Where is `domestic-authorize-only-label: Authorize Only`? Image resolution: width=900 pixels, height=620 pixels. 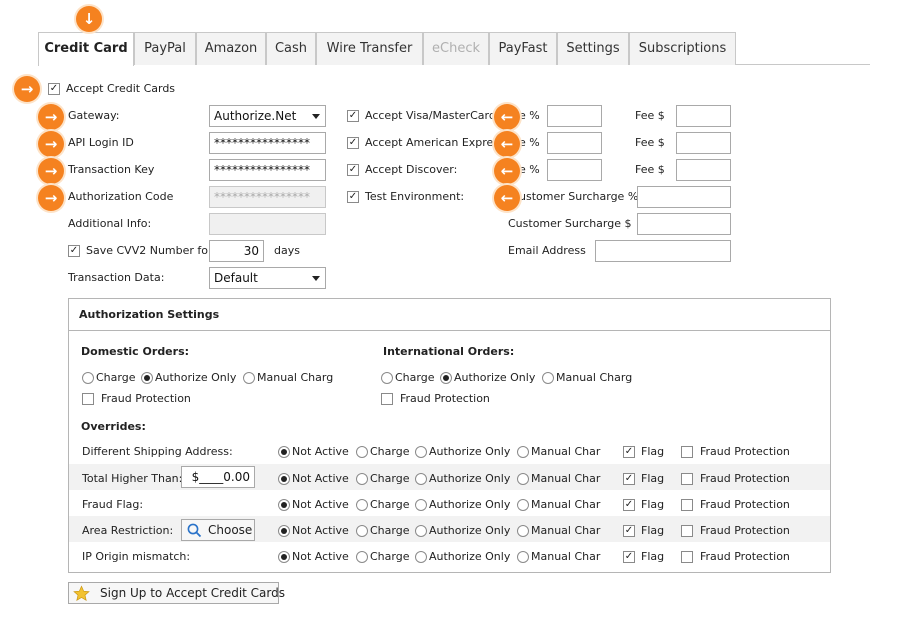
domestic-authorize-only-label: Authorize Only is located at coordinates (196, 377).